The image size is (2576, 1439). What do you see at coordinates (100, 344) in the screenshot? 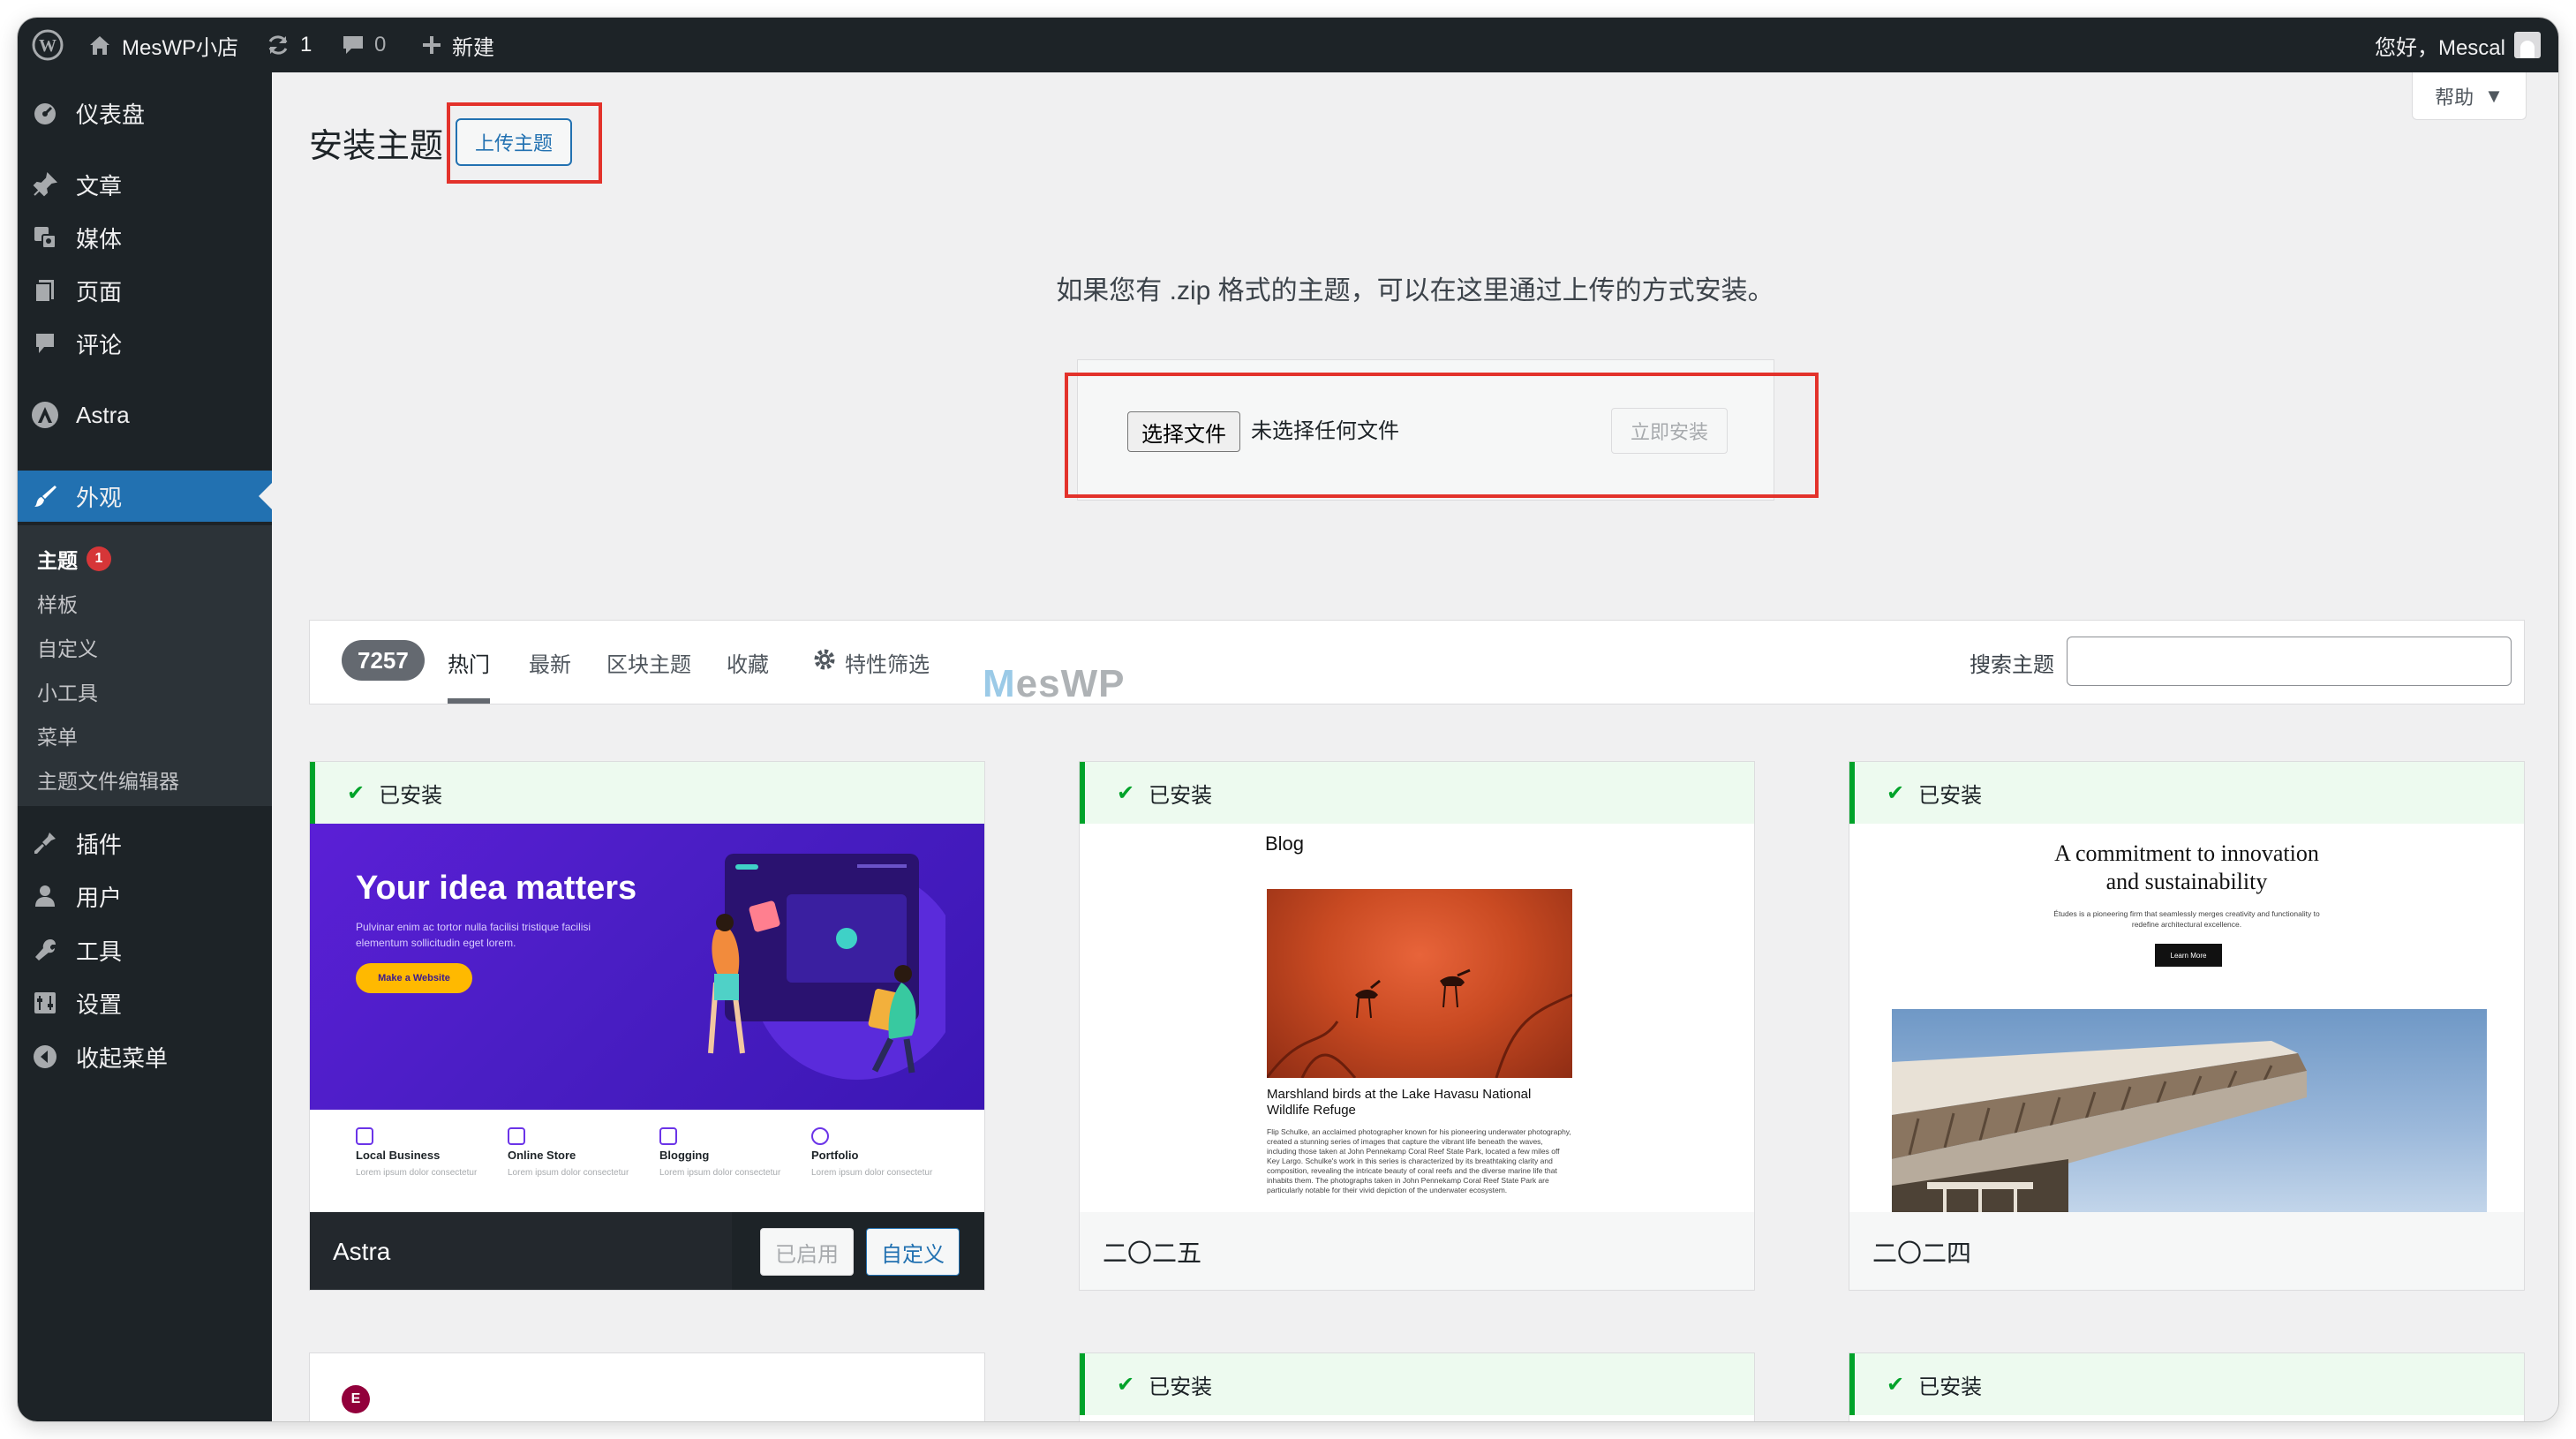
I see `menu-label: 评论` at bounding box center [100, 344].